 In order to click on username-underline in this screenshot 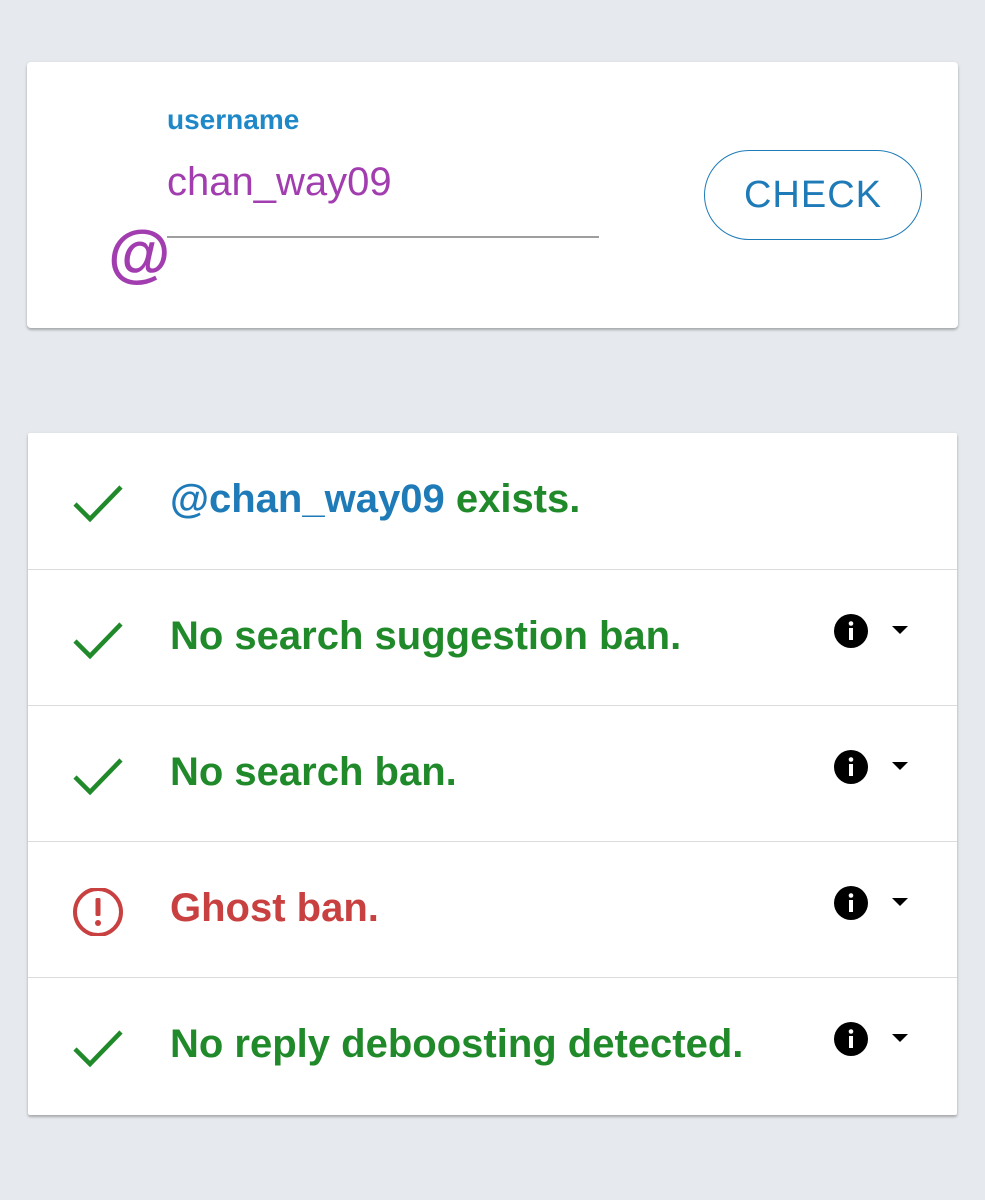, I will do `click(383, 237)`.